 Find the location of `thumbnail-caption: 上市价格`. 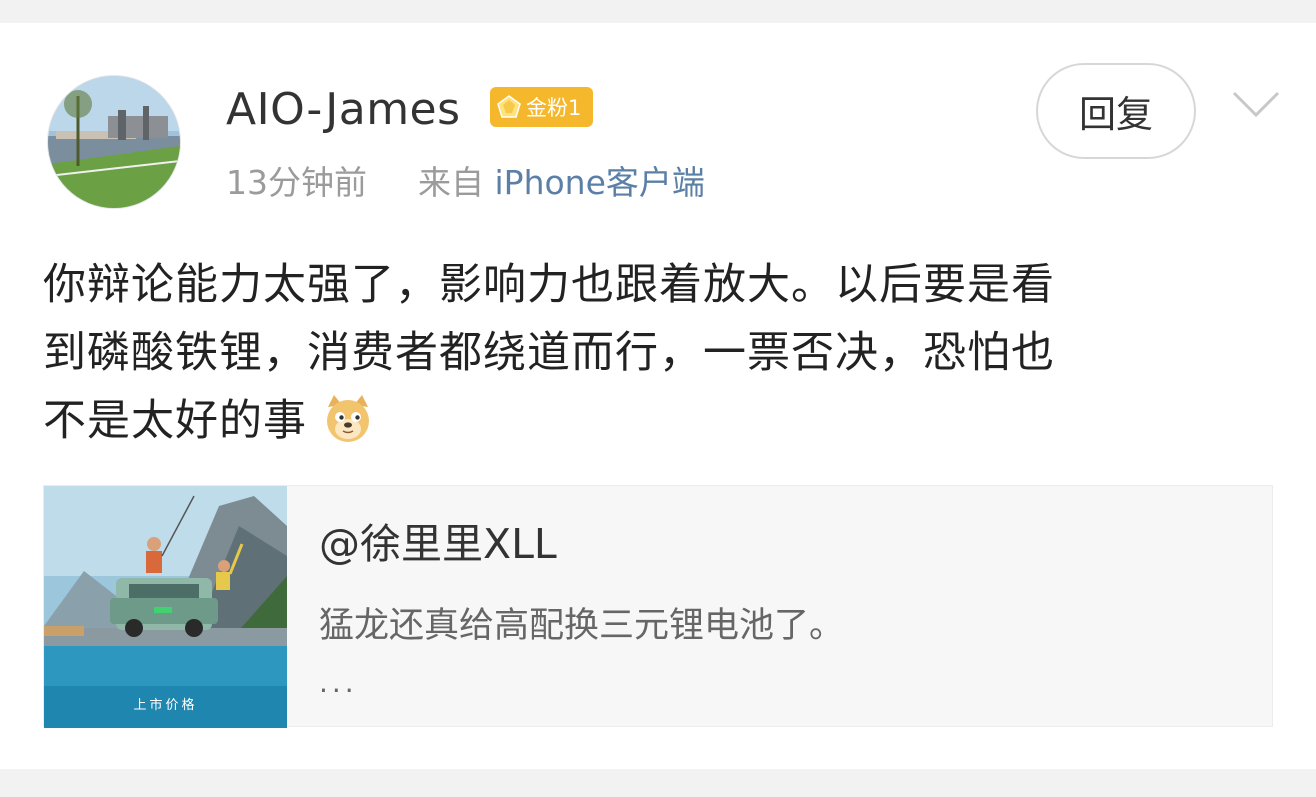

thumbnail-caption: 上市价格 is located at coordinates (165, 705).